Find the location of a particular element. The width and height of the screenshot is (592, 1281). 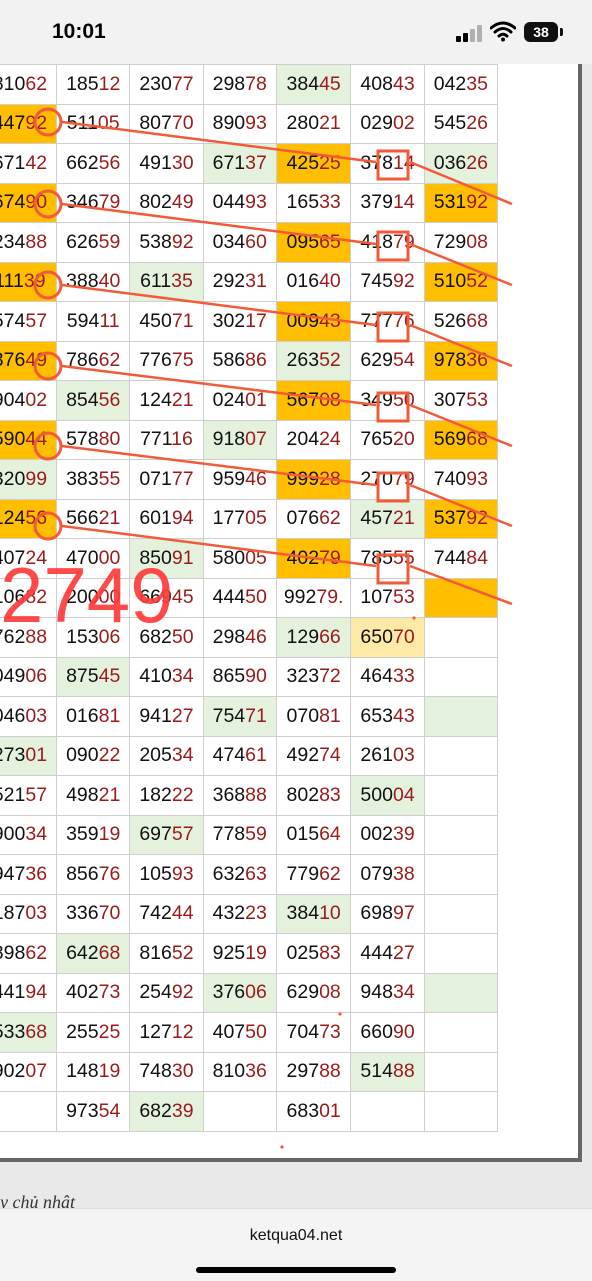

table-cell: 09565 is located at coordinates (313, 242).